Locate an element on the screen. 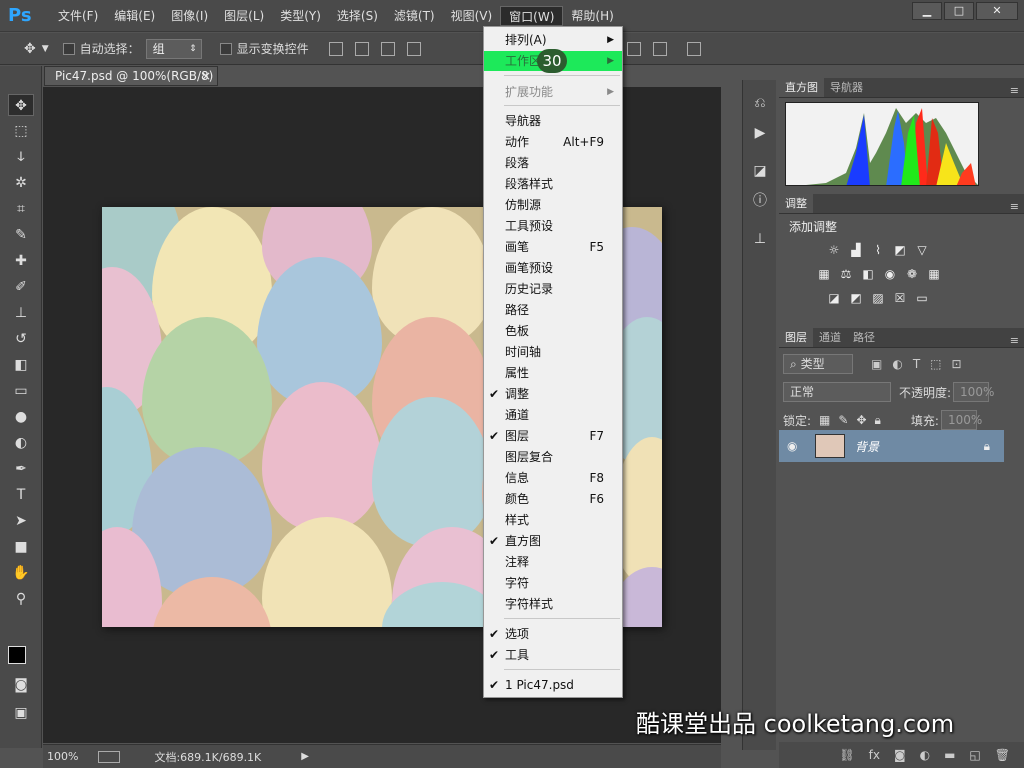 Image resolution: width=1024 pixels, height=768 pixels. document-tab: Pic47.psd @ 100%(RGB/8) × is located at coordinates (131, 76).